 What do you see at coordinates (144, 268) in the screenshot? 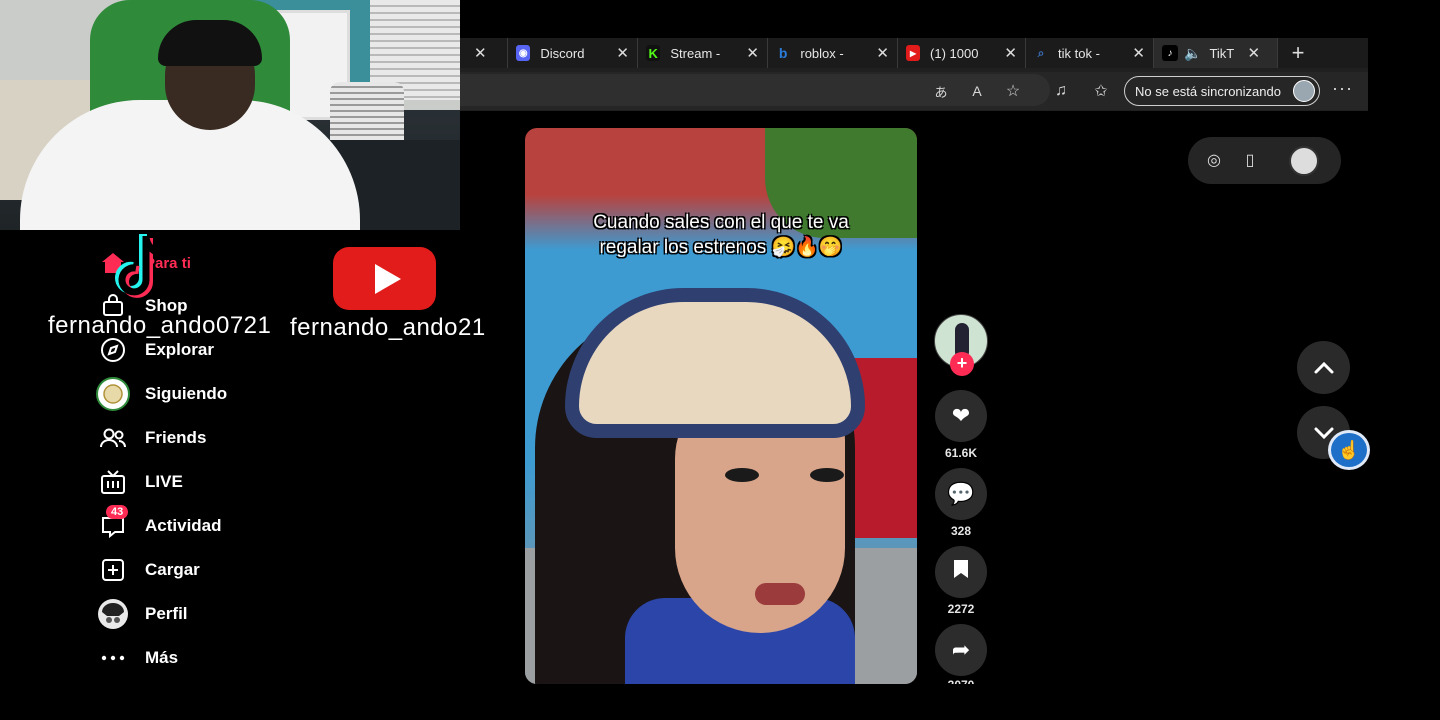
I see `tiktok-logo-icon` at bounding box center [144, 268].